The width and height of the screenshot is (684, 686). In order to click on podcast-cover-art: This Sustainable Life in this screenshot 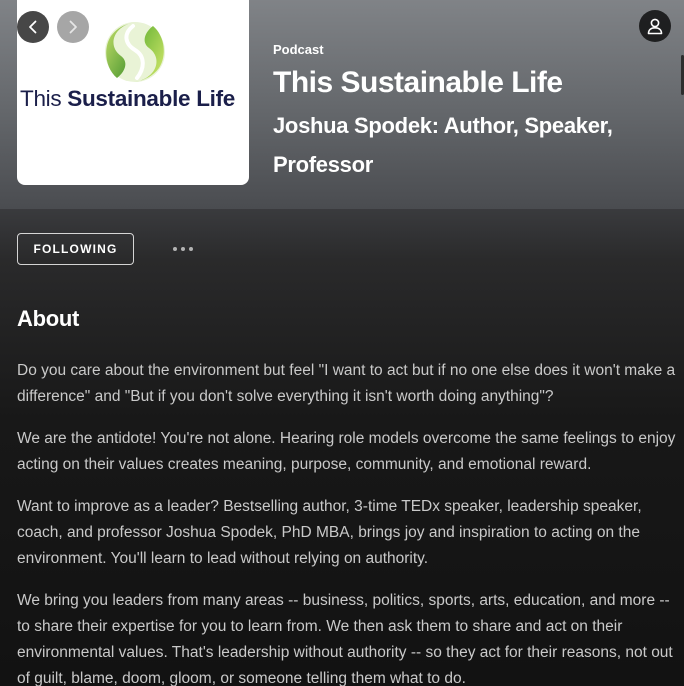, I will do `click(133, 92)`.